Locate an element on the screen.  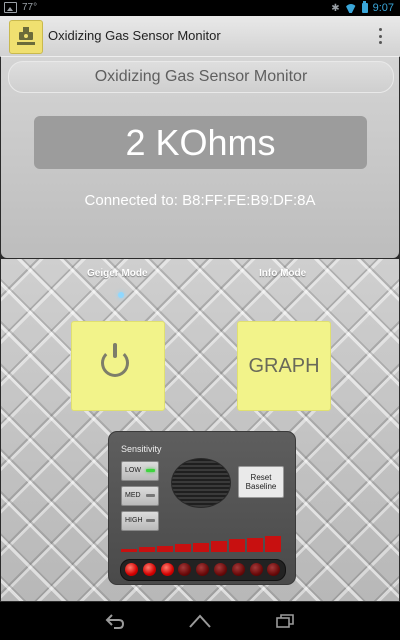
resistance-reading: 2 KOhms is located at coordinates (200, 142).